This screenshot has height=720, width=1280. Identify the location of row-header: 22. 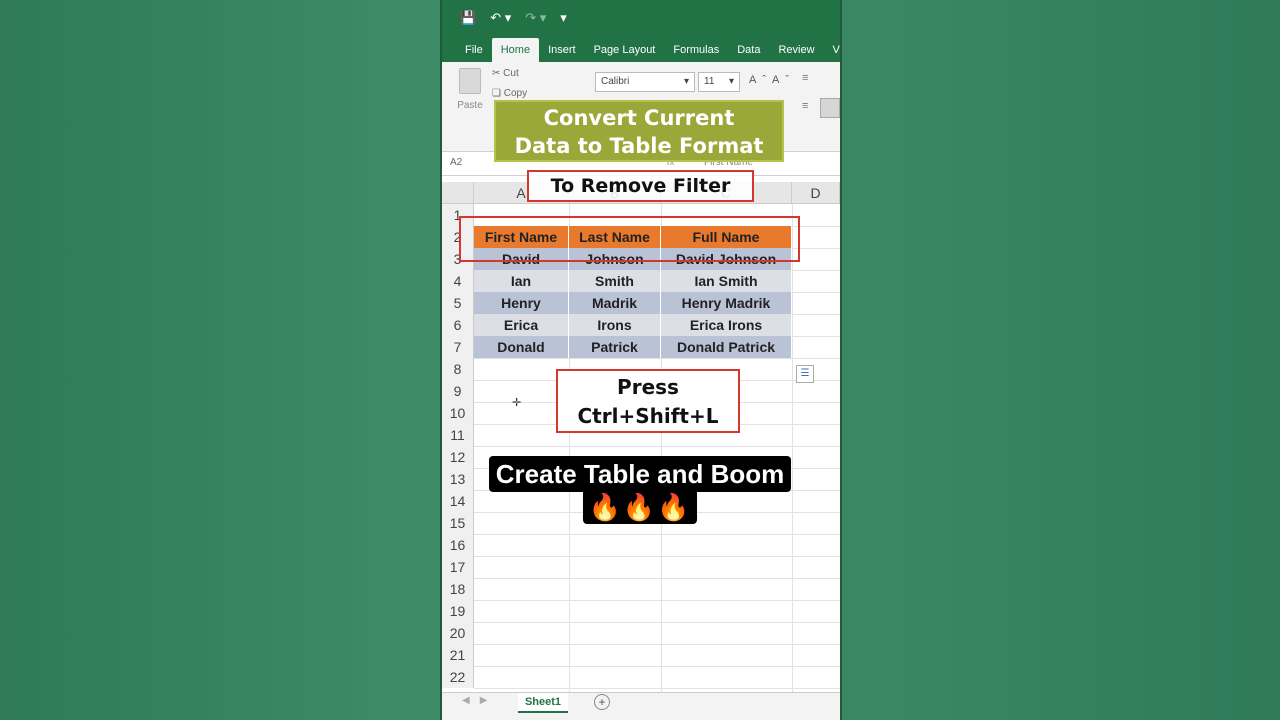
(458, 677).